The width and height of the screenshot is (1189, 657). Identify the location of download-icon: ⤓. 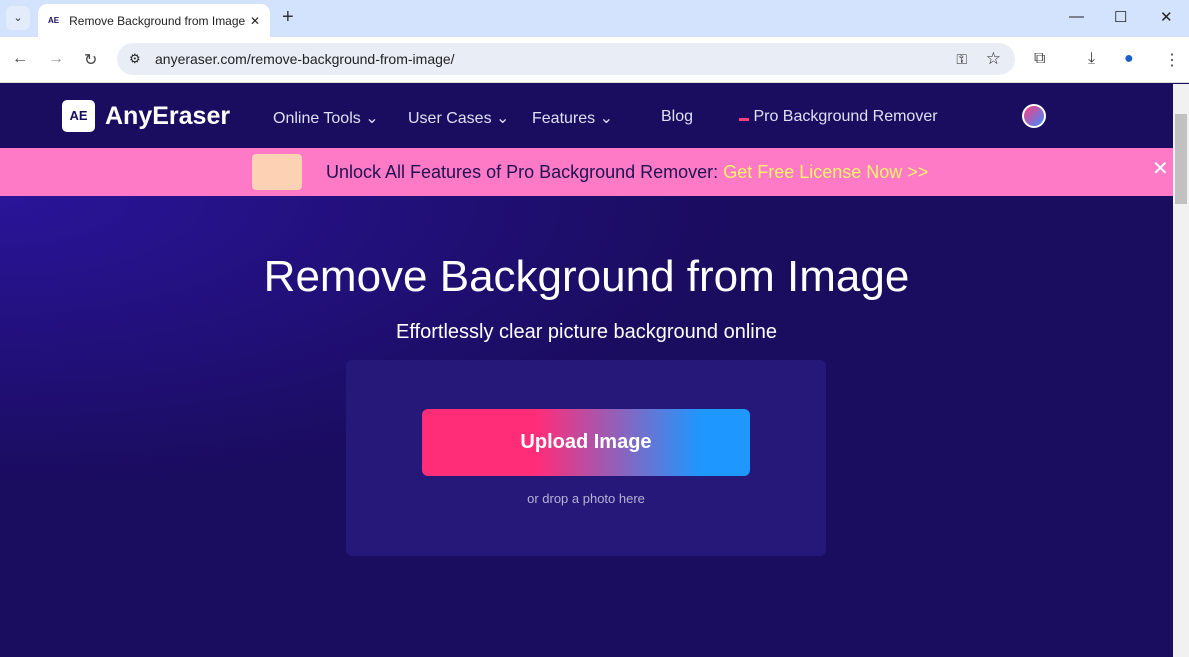
(1091, 59).